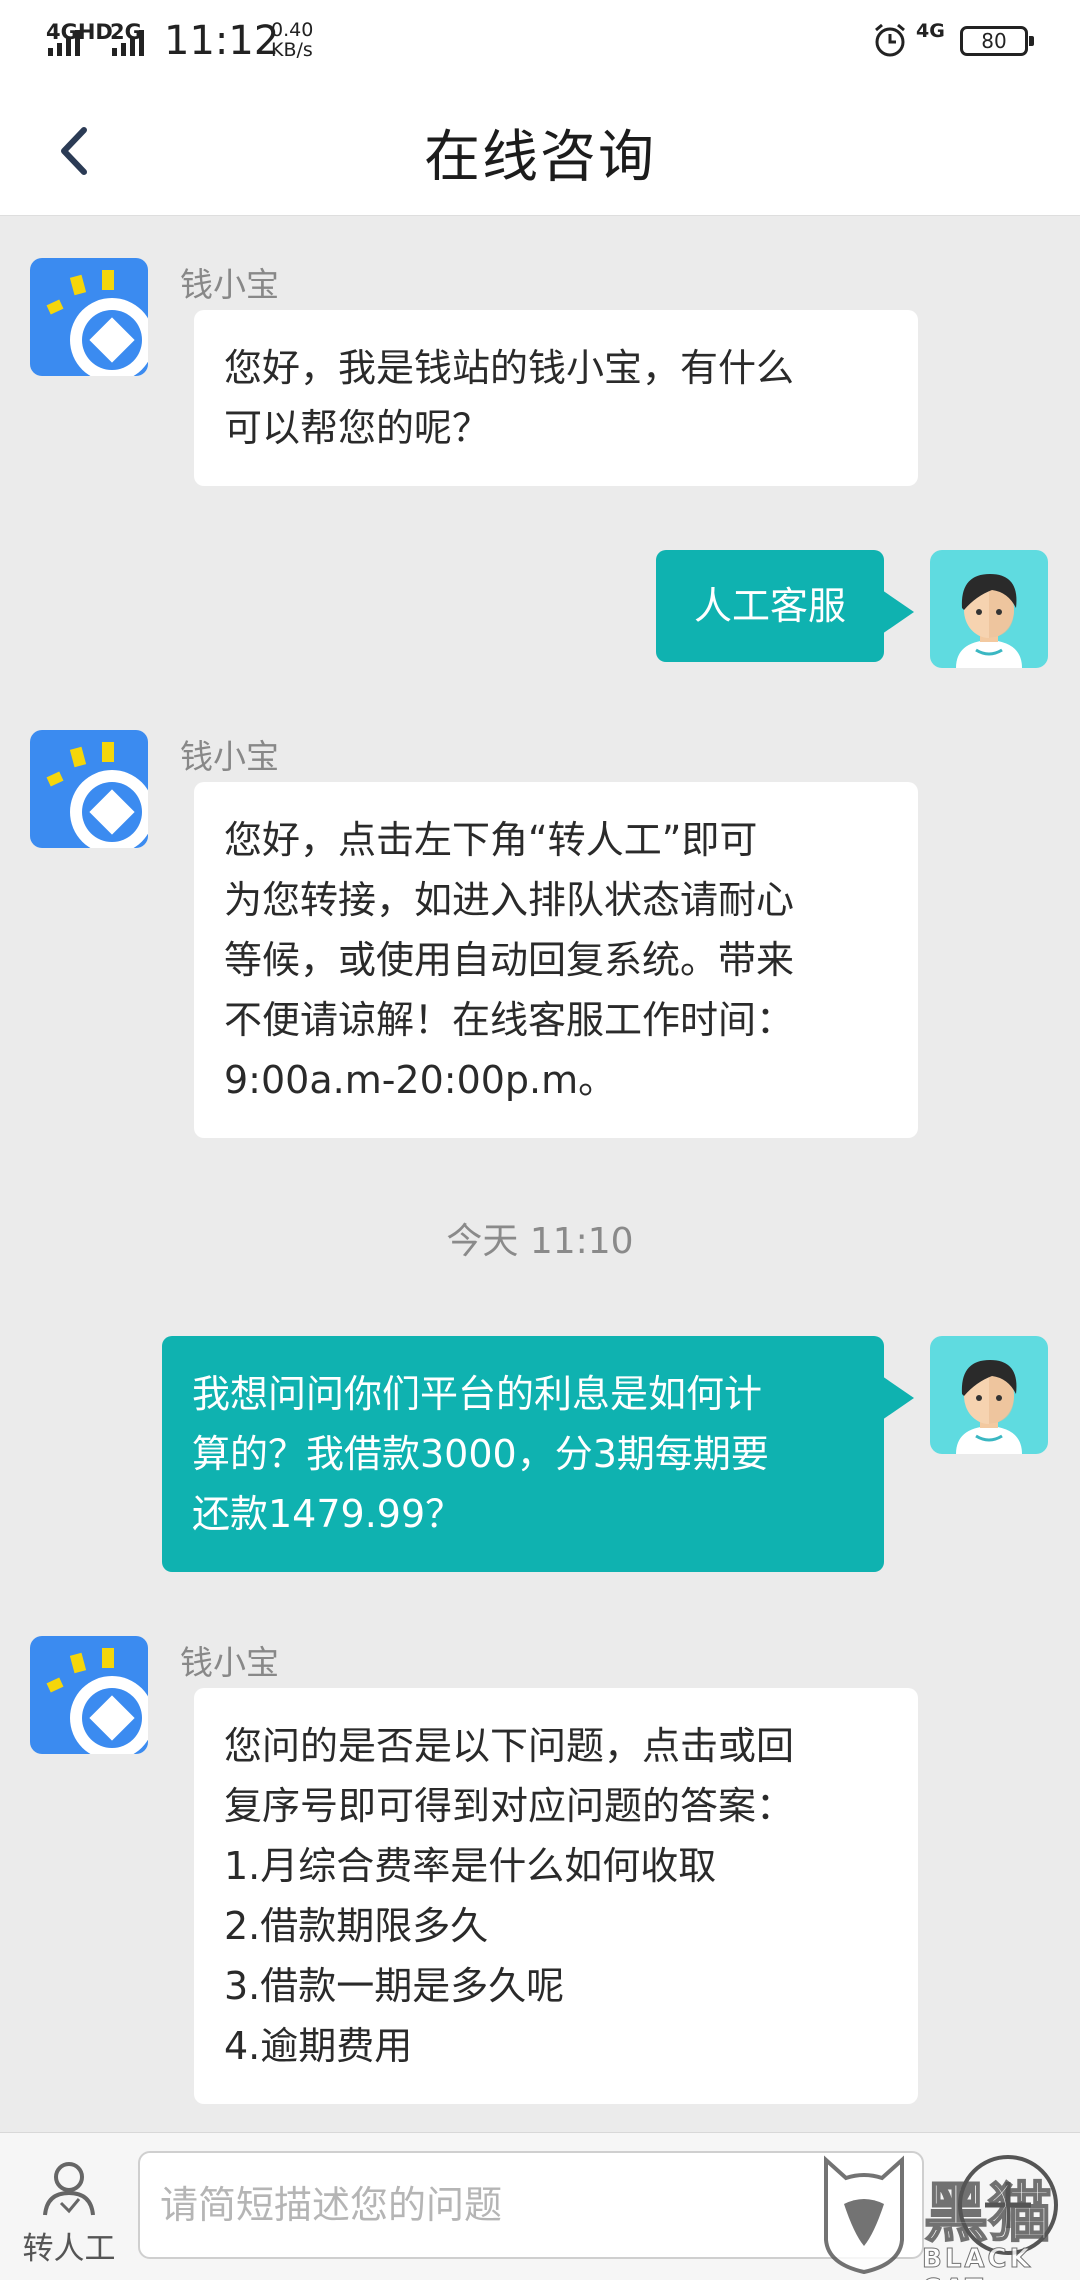 The image size is (1080, 2280). What do you see at coordinates (531, 2205) in the screenshot?
I see `message-input` at bounding box center [531, 2205].